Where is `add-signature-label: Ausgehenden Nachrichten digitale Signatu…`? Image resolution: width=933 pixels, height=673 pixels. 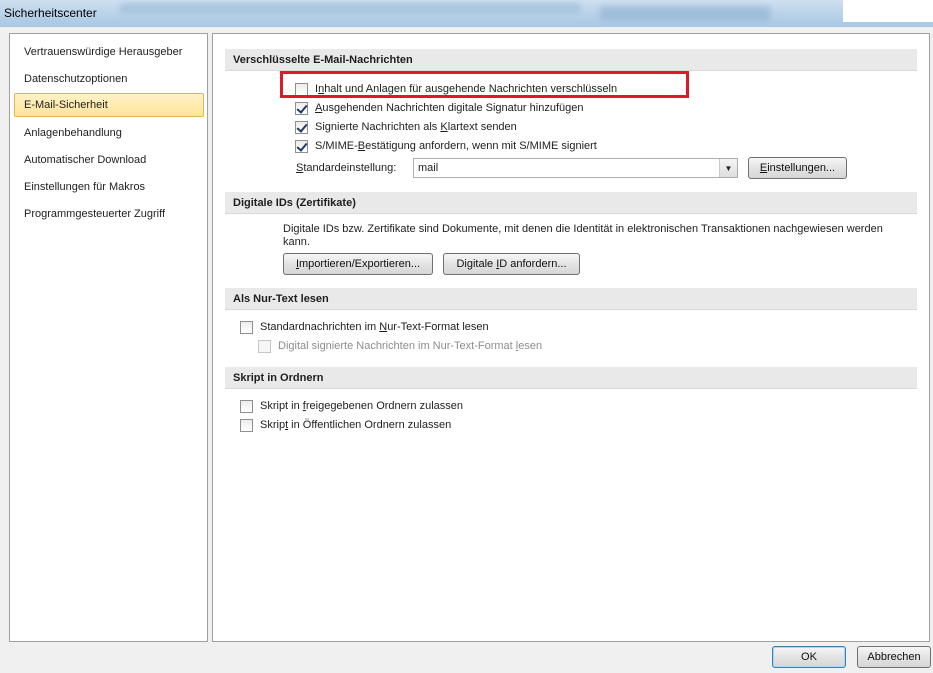
add-signature-label: Ausgehenden Nachrichten digitale Signatu… is located at coordinates (449, 108).